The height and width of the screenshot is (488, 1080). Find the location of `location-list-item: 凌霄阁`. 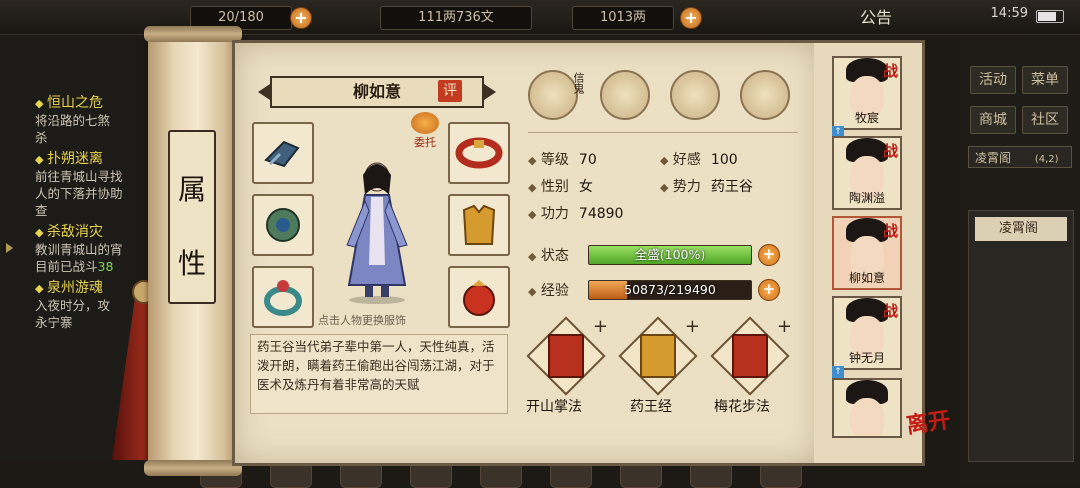

location-list-item: 凌霄阁 is located at coordinates (1021, 229).